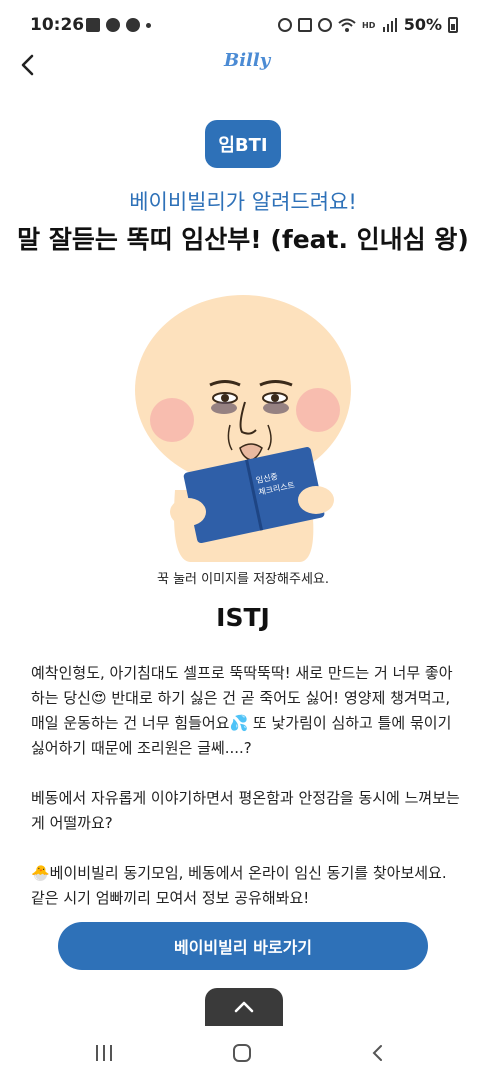  I want to click on back-button, so click(29, 65).